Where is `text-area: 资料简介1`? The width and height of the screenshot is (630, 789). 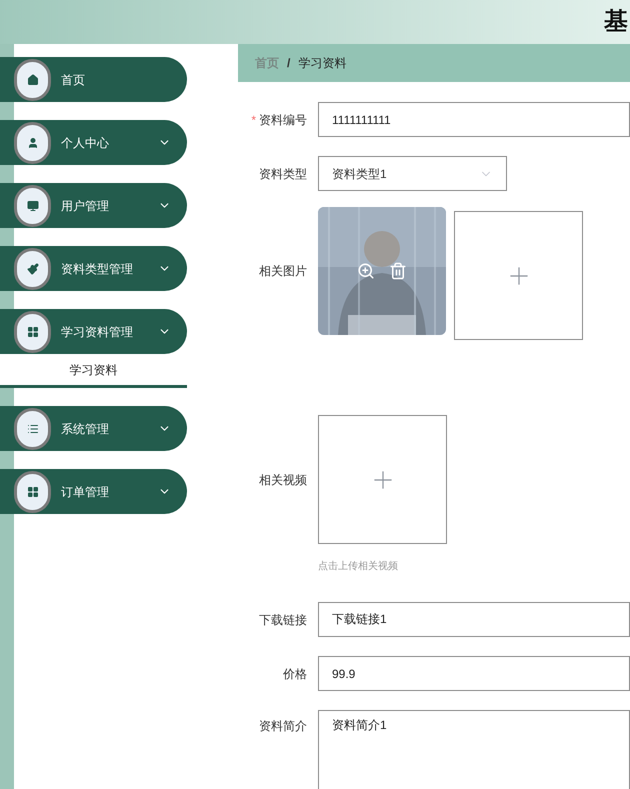 text-area: 资料简介1 is located at coordinates (474, 749).